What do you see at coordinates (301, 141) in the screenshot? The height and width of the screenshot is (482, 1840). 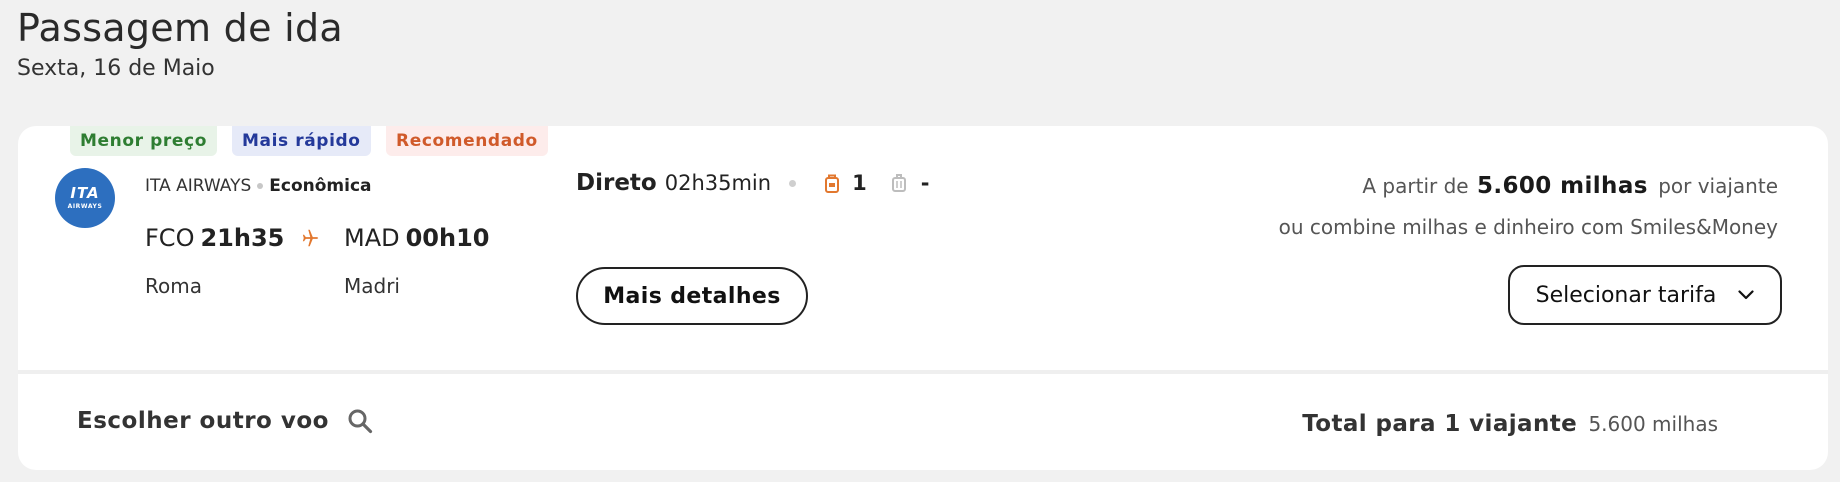 I see `tag-fastest: Mais rápido` at bounding box center [301, 141].